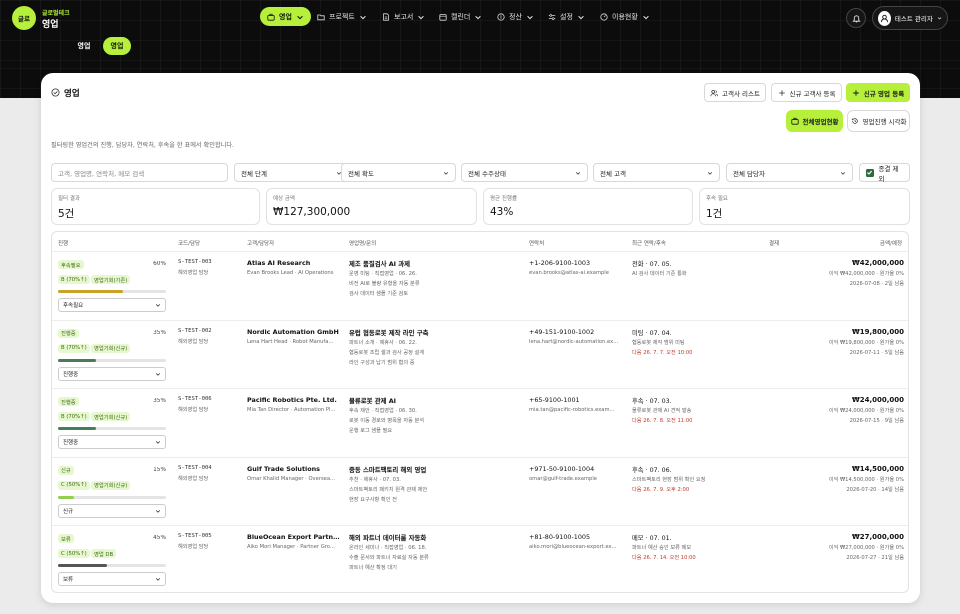 Image resolution: width=960 pixels, height=614 pixels. What do you see at coordinates (312, 212) in the screenshot?
I see `stat-value: ₩127,300,000` at bounding box center [312, 212].